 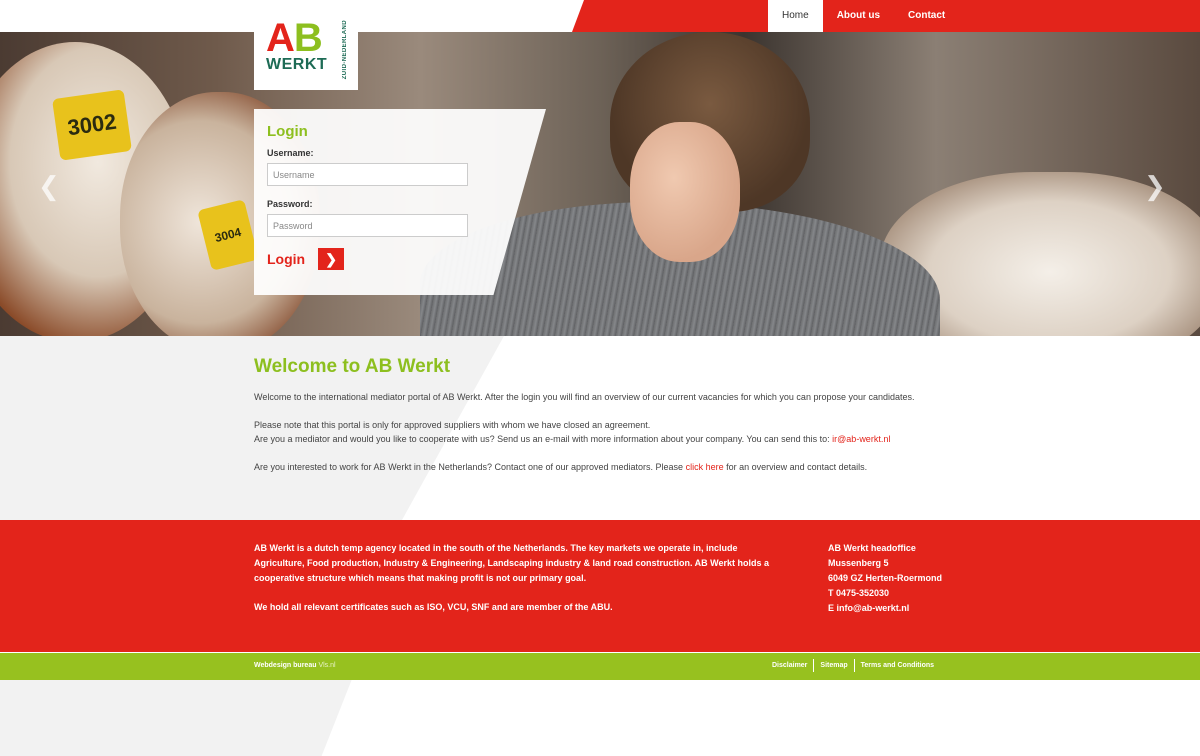 What do you see at coordinates (297, 64) in the screenshot?
I see `logo-werkt: WERKT` at bounding box center [297, 64].